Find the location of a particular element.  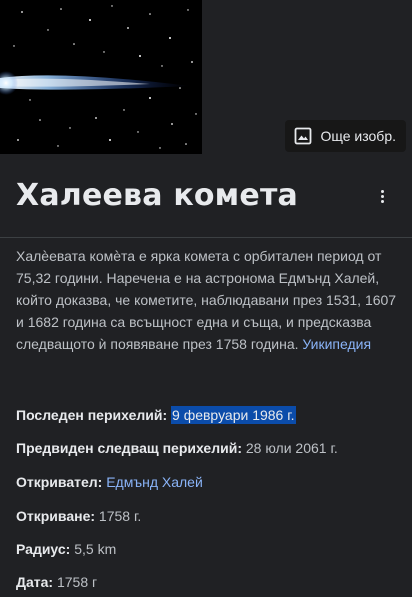

fact-discovery: Откриване: 1758 г. is located at coordinates (211, 516).